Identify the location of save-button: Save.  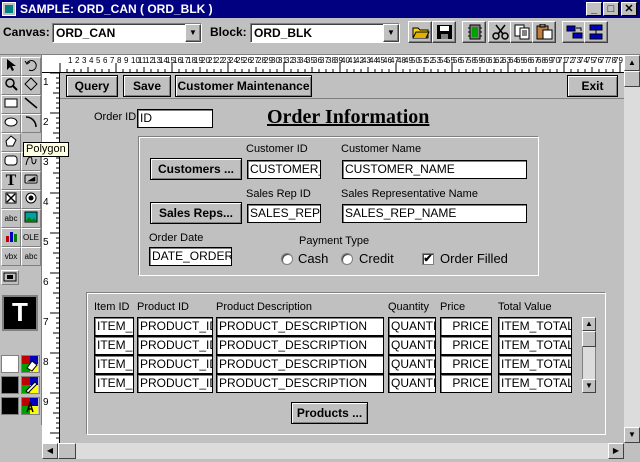
(147, 86).